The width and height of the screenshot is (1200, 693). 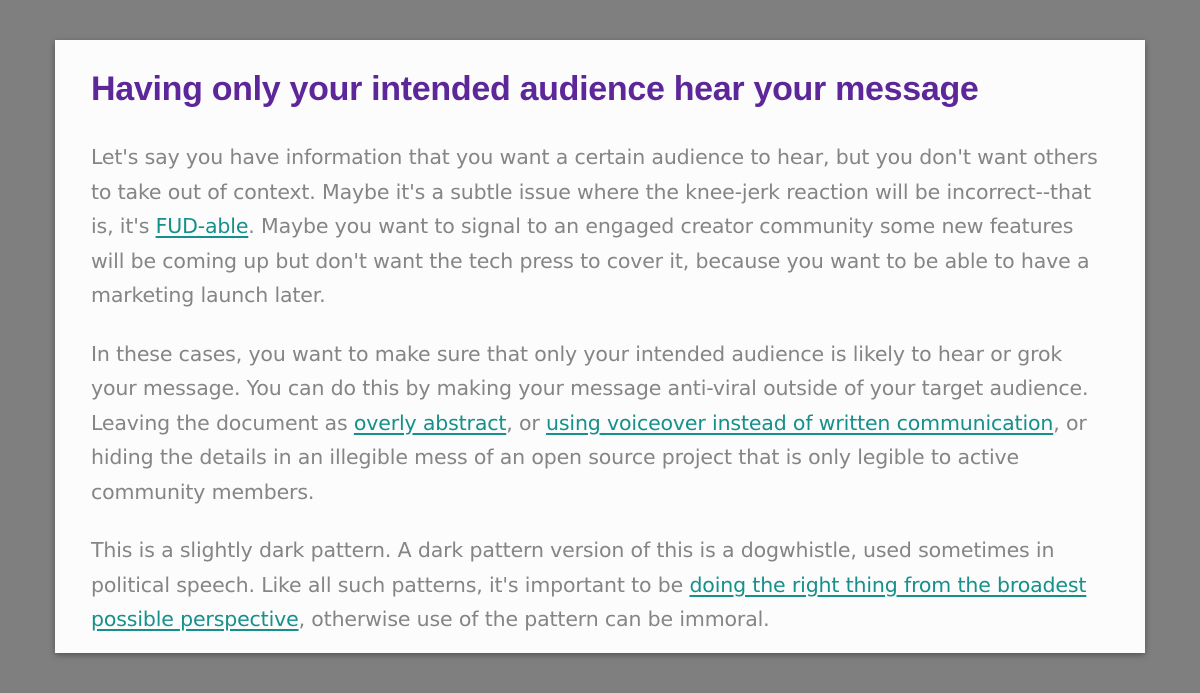 What do you see at coordinates (202, 226) in the screenshot?
I see `fud-able-link: FUD-able` at bounding box center [202, 226].